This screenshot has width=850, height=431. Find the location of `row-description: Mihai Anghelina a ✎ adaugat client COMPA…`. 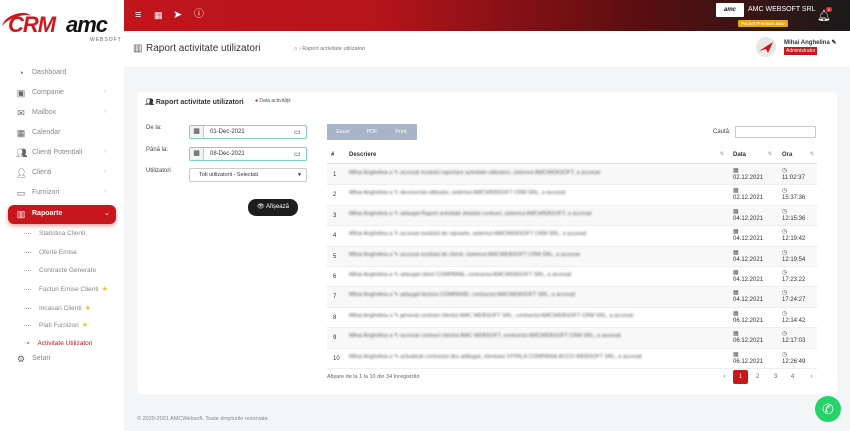

row-description: Mihai Anghelina a ✎ adaugat client COMPA… is located at coordinates (460, 275).